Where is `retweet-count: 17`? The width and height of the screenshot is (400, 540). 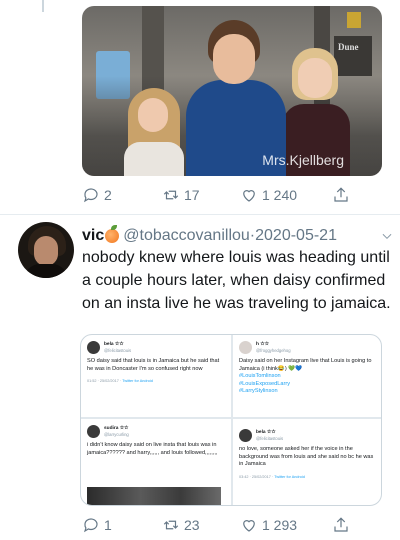 retweet-count: 17 is located at coordinates (192, 195).